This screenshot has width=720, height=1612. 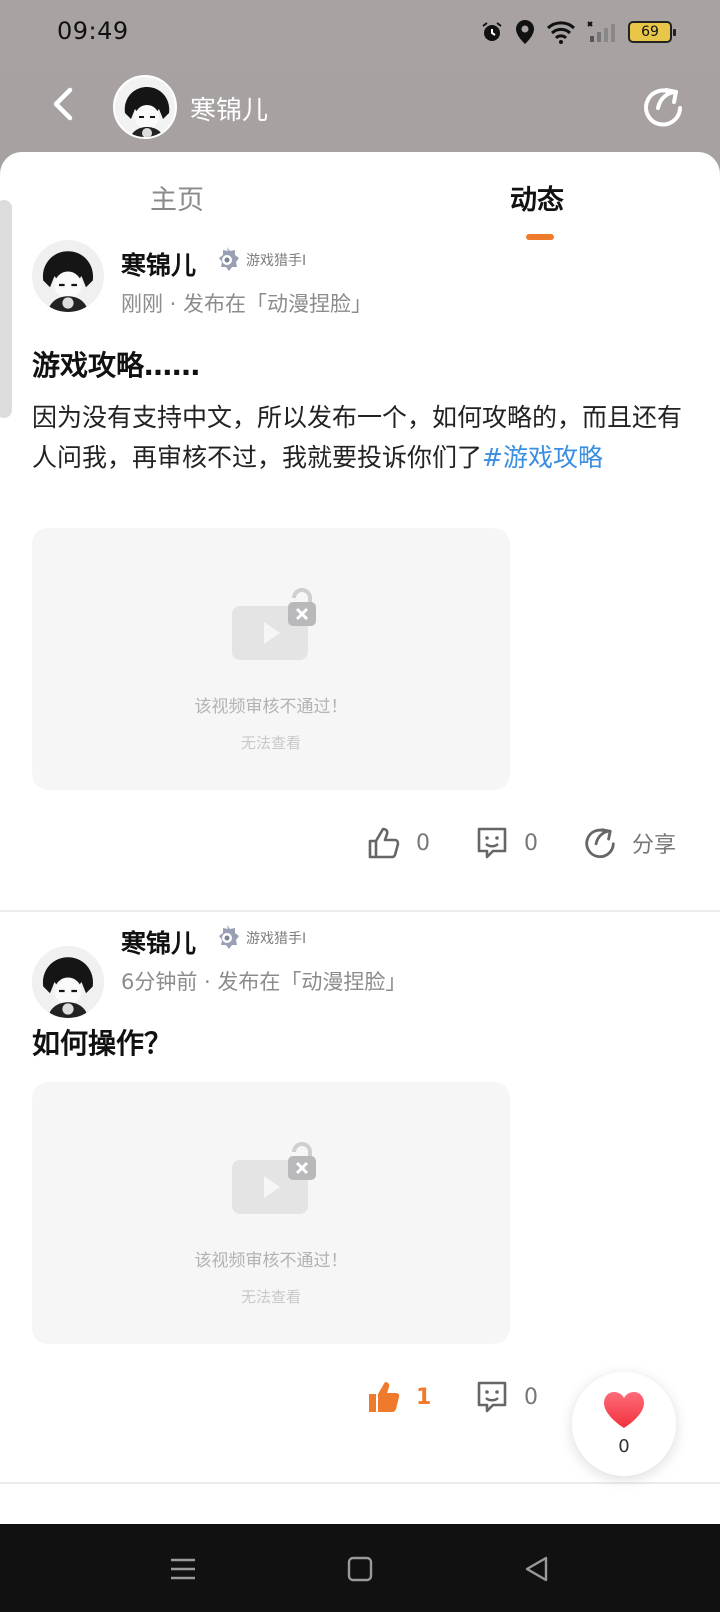 What do you see at coordinates (654, 845) in the screenshot?
I see `share-label: 分享` at bounding box center [654, 845].